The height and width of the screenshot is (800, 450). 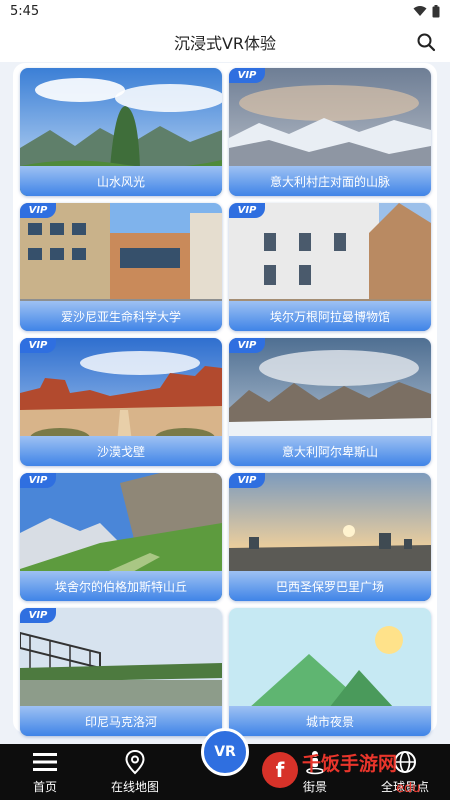 What do you see at coordinates (420, 11) in the screenshot?
I see `wifi-icon` at bounding box center [420, 11].